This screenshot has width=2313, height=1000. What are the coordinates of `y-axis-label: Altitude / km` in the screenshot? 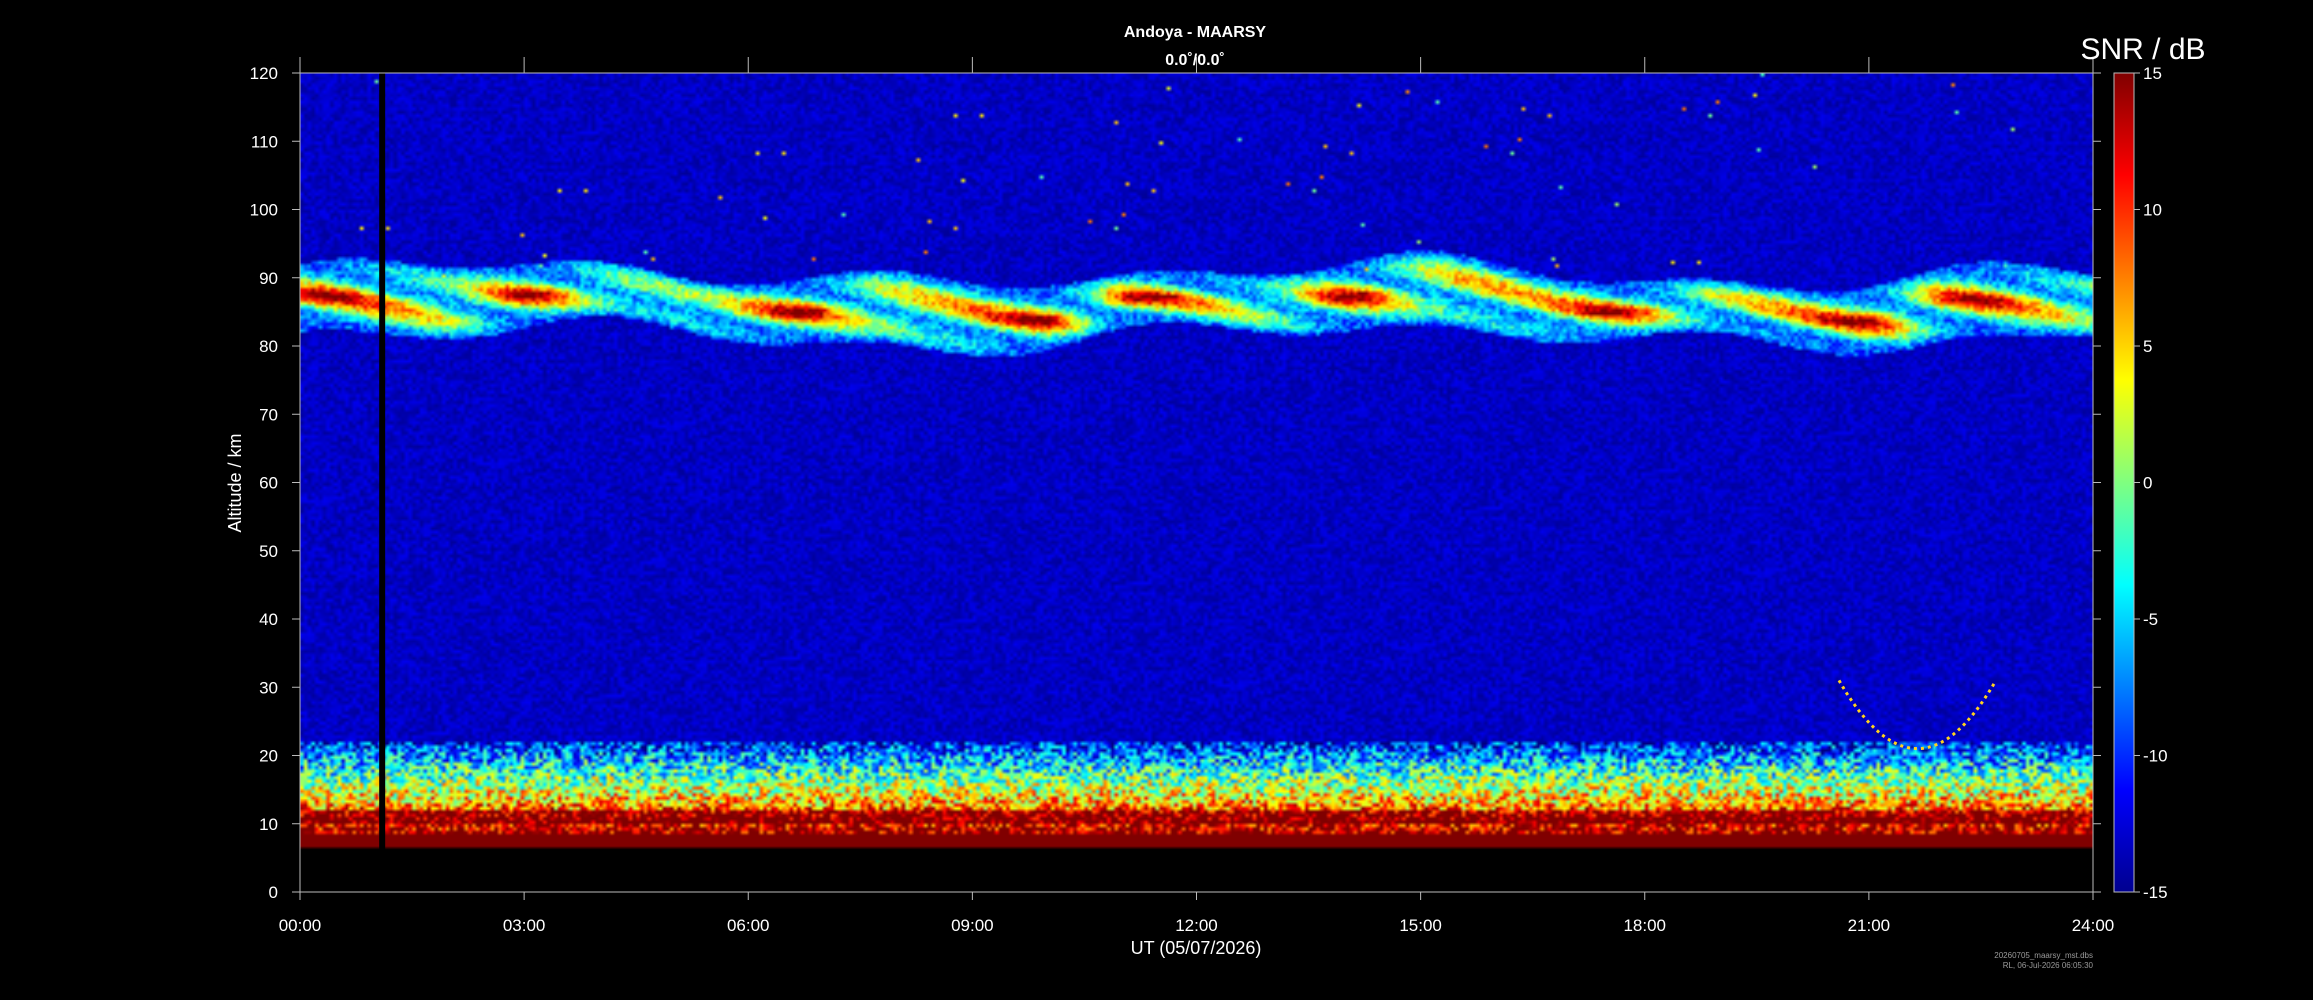 It's located at (235, 482).